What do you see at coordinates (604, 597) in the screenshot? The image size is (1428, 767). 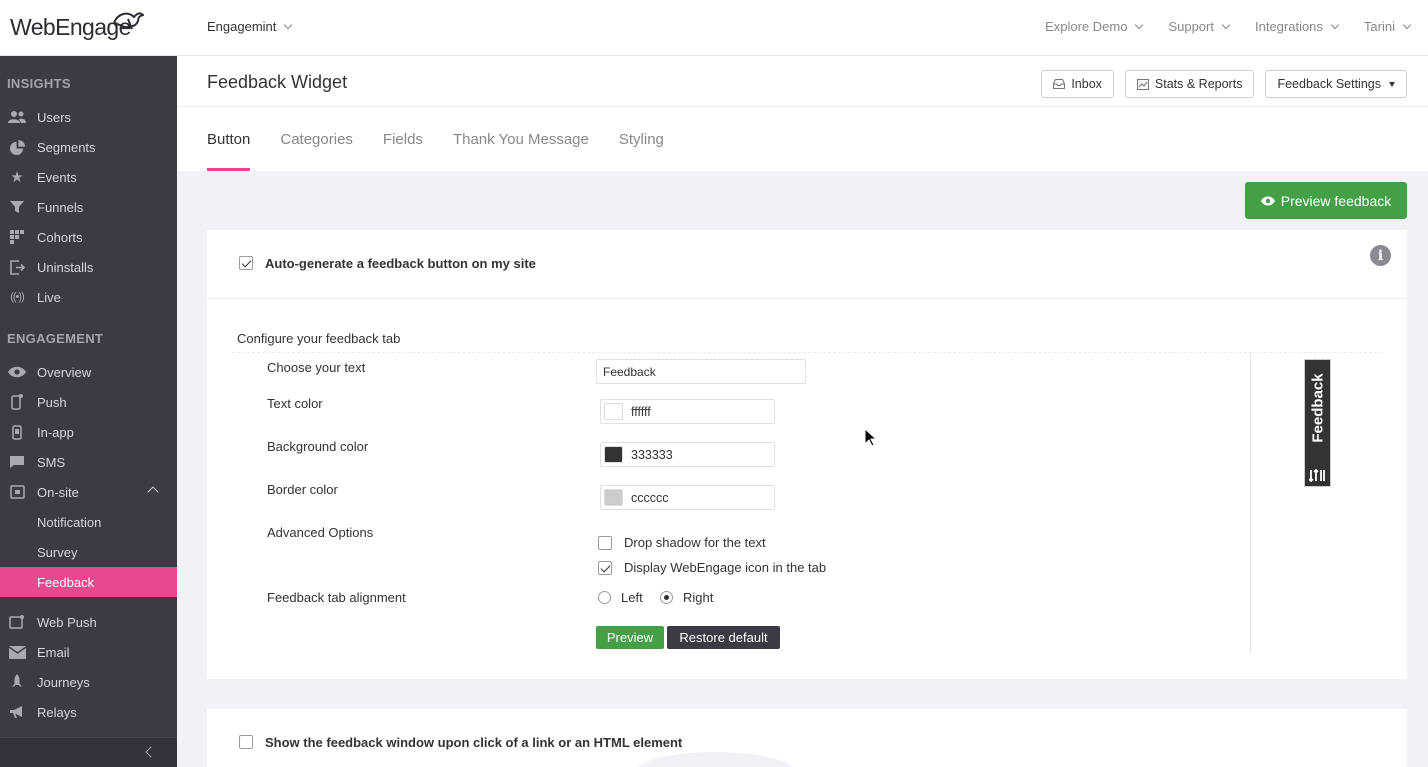 I see `align-left-radio` at bounding box center [604, 597].